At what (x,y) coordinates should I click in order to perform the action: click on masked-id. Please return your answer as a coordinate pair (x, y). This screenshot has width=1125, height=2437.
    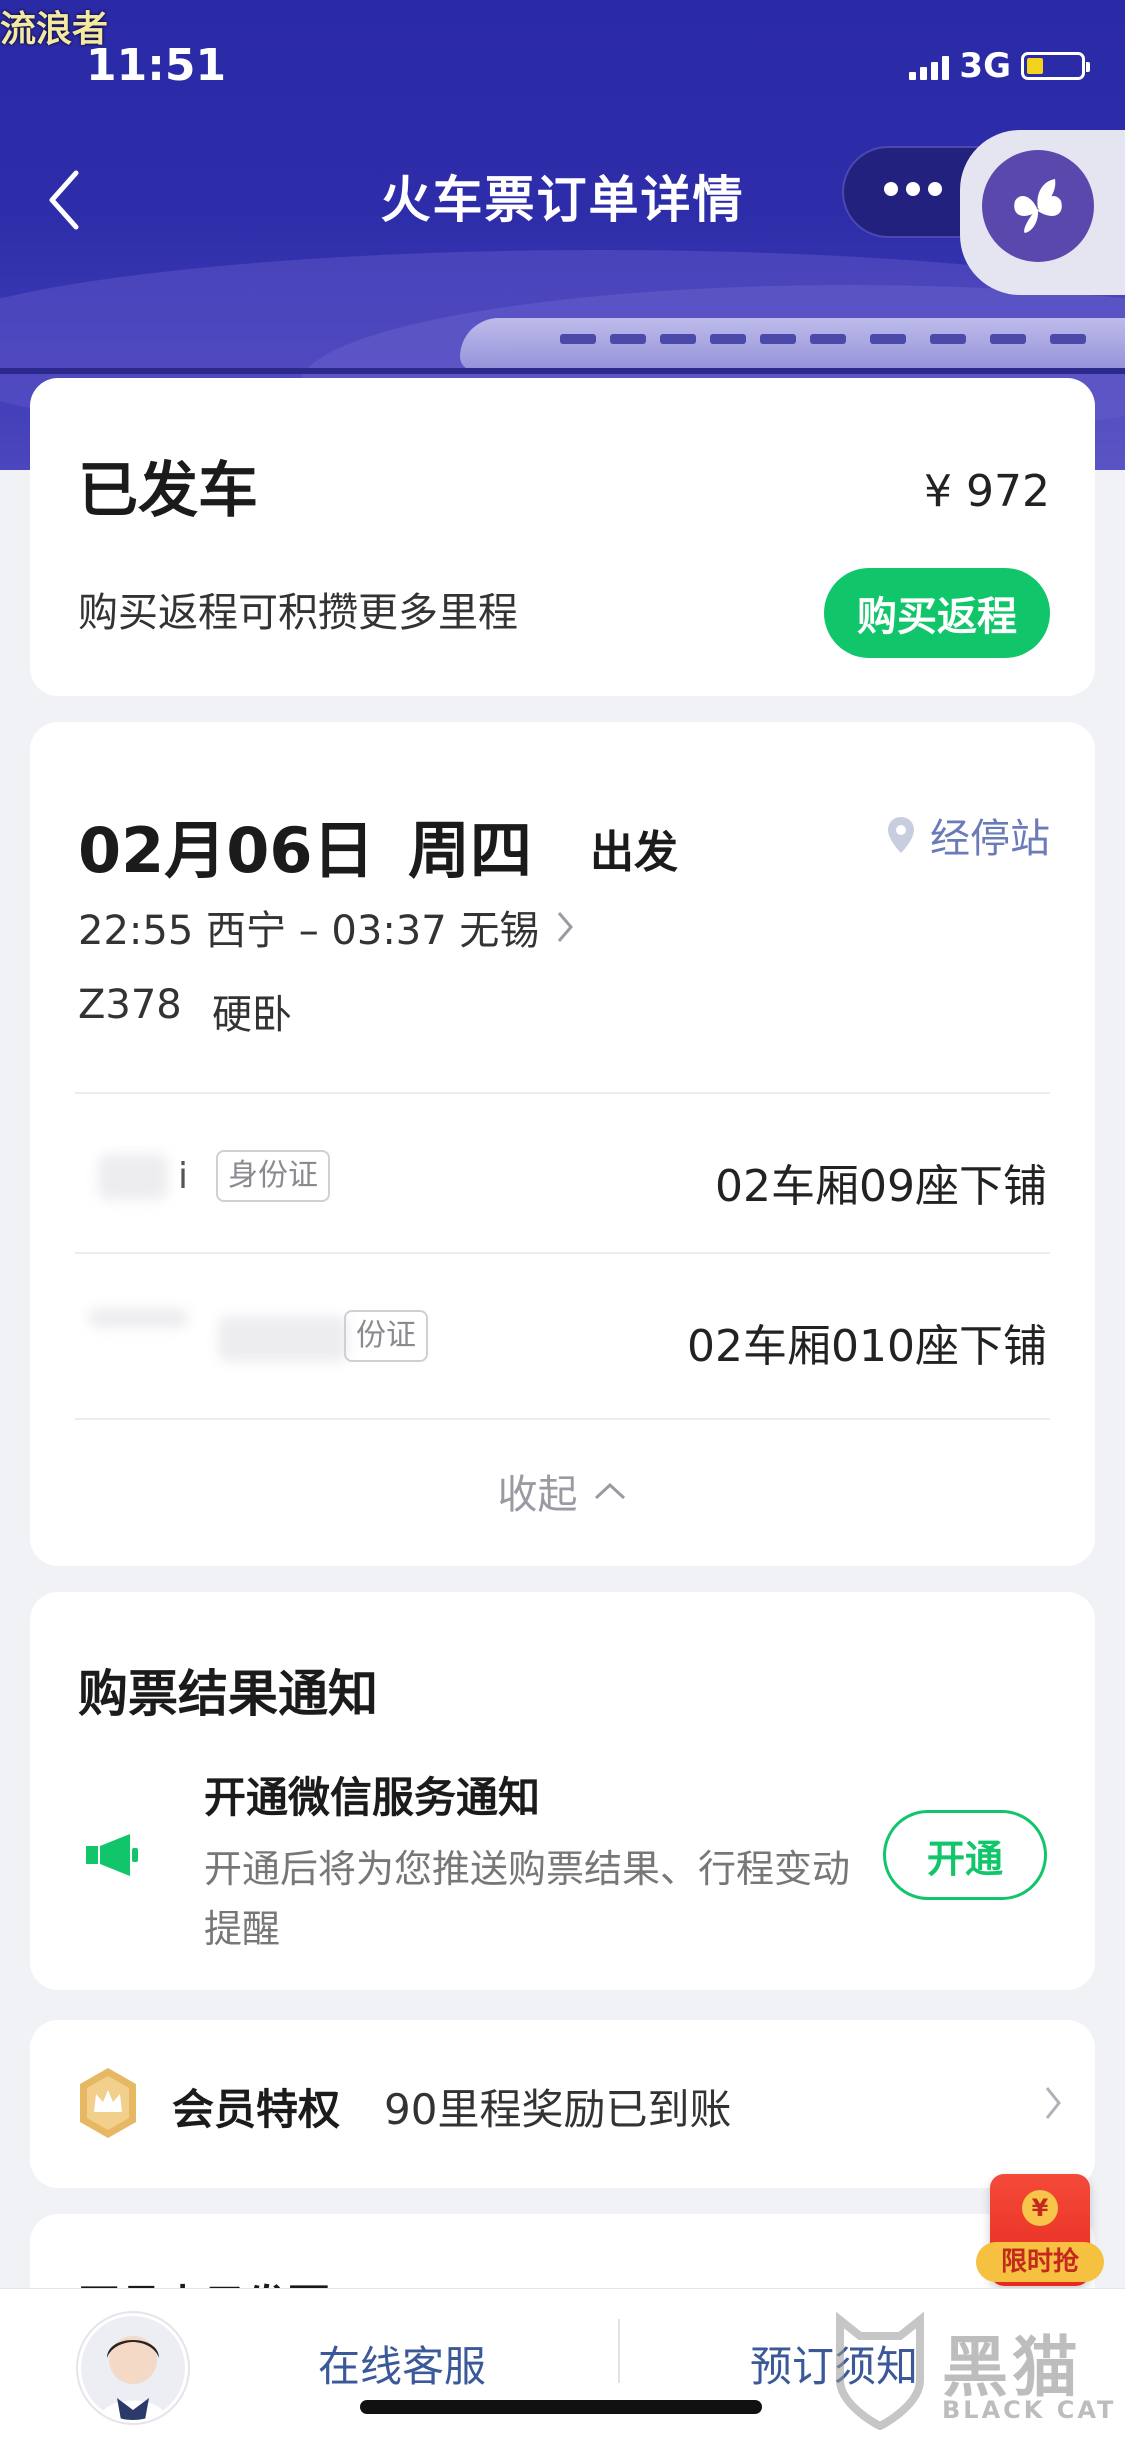
    Looking at the image, I should click on (283, 1339).